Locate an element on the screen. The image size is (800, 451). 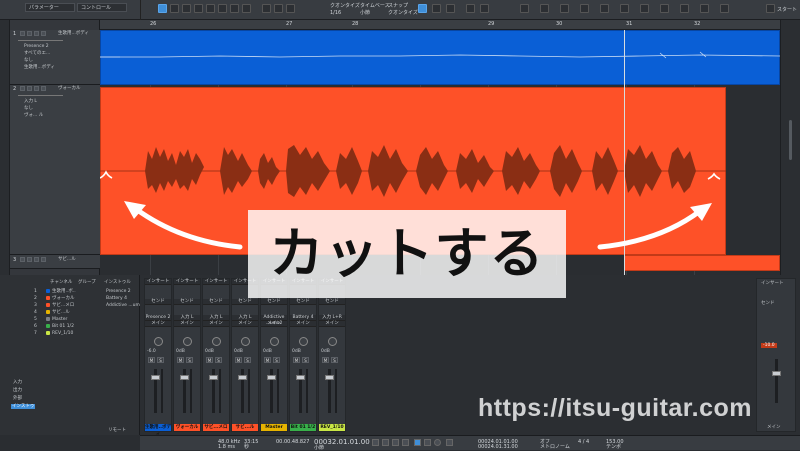
snap-toggle-icon is located at coordinates (422, 8).